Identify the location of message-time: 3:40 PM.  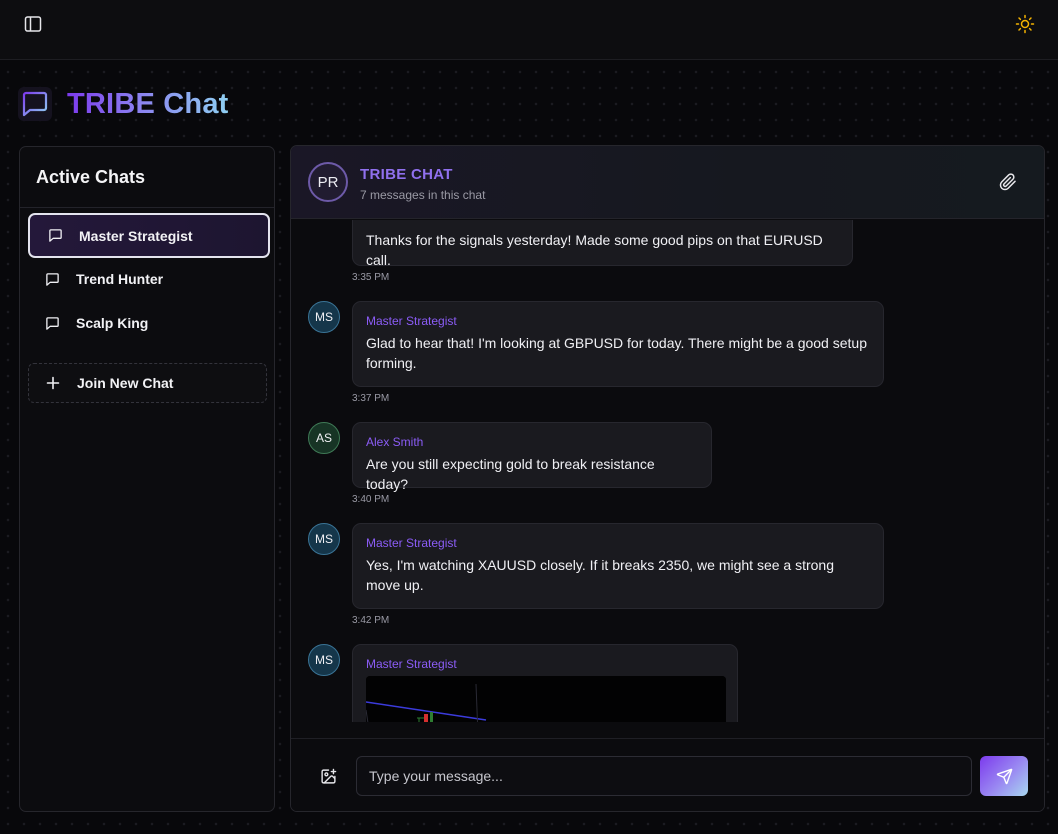
(371, 499).